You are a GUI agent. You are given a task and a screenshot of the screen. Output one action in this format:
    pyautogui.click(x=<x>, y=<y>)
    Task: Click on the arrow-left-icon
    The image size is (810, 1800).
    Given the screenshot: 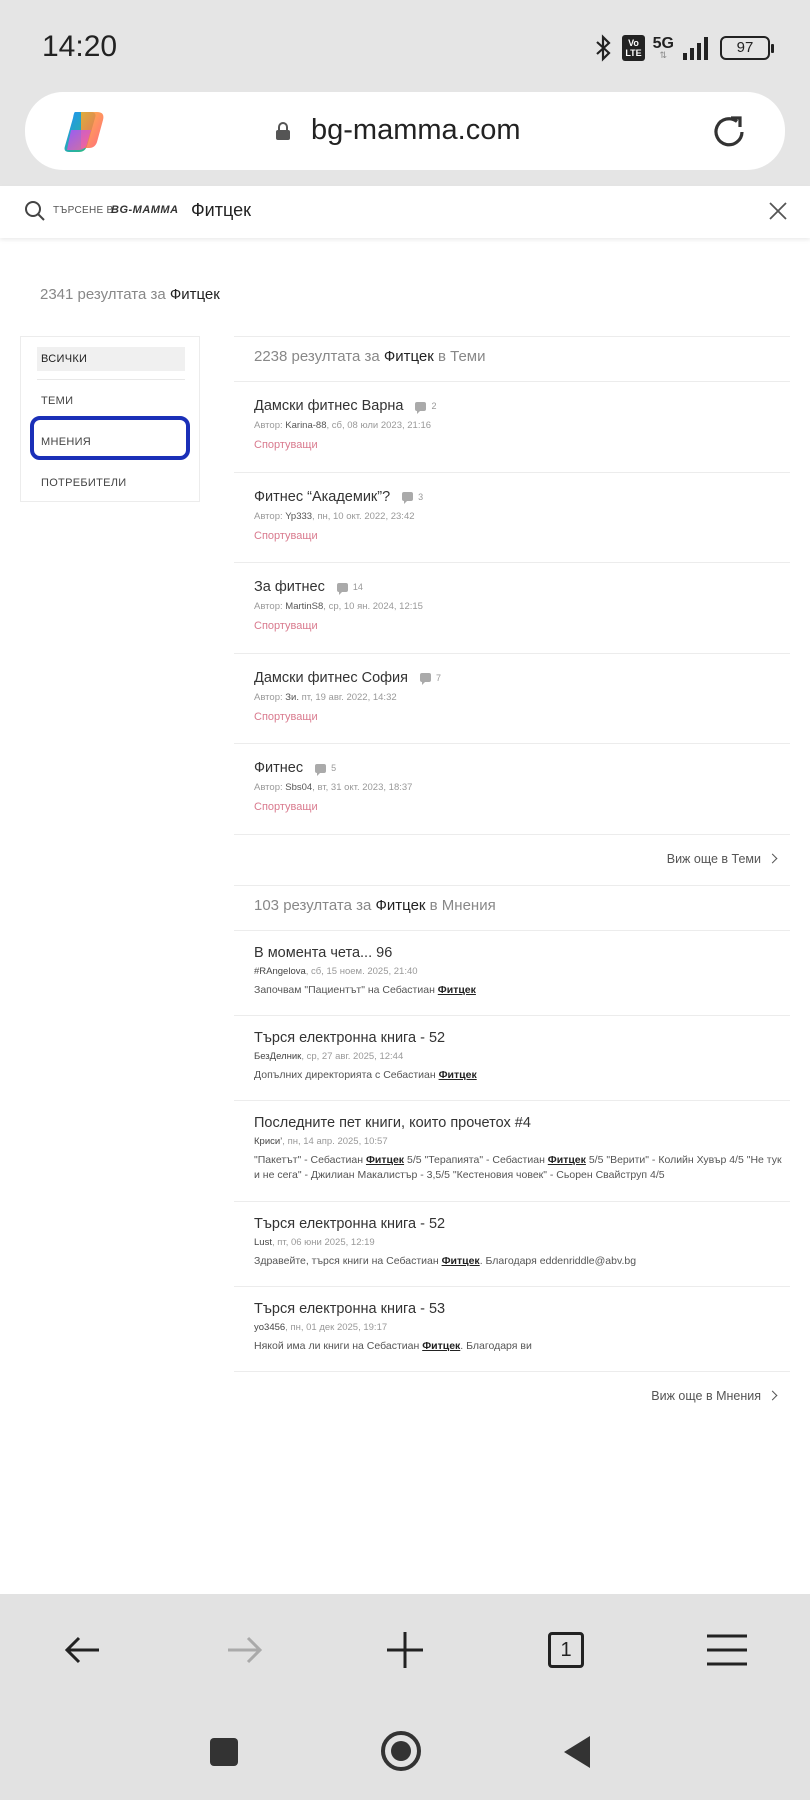 What is the action you would take?
    pyautogui.click(x=83, y=1650)
    